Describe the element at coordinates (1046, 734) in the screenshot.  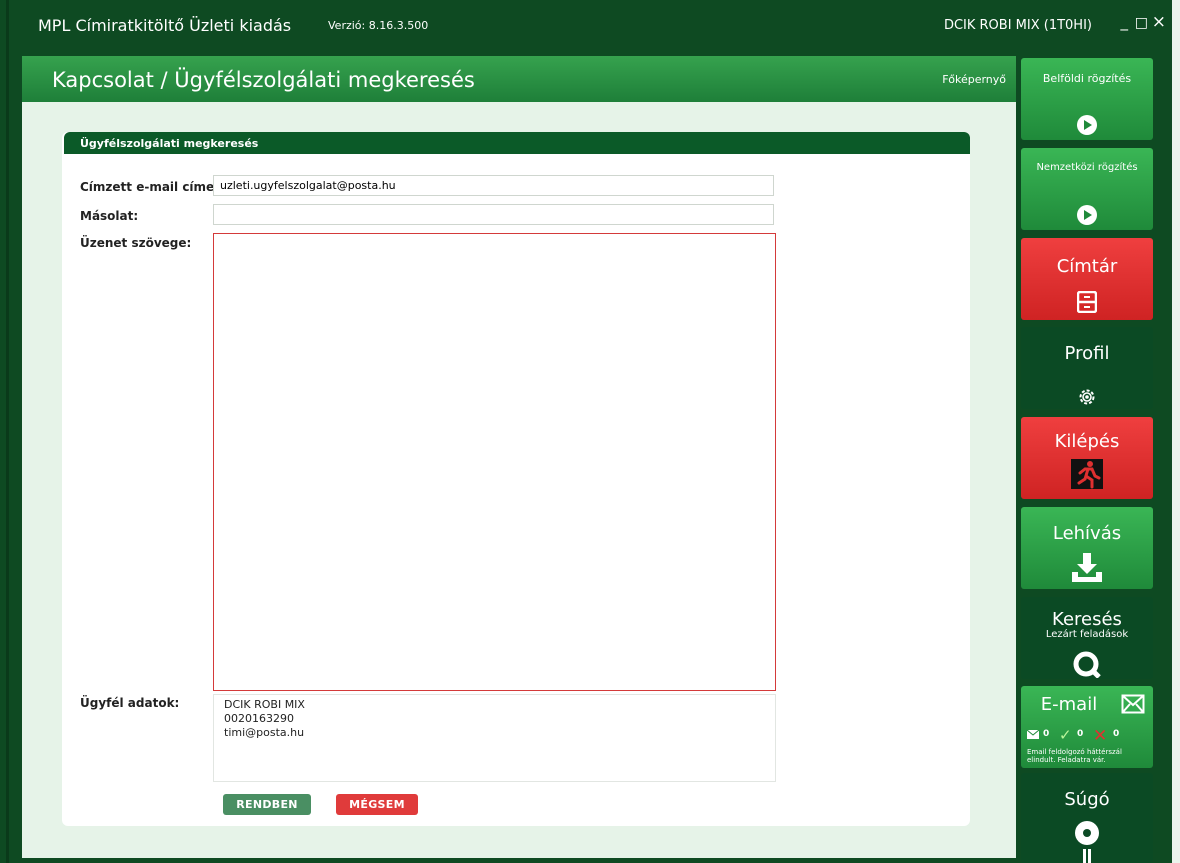
I see `inbox-count: 0` at that location.